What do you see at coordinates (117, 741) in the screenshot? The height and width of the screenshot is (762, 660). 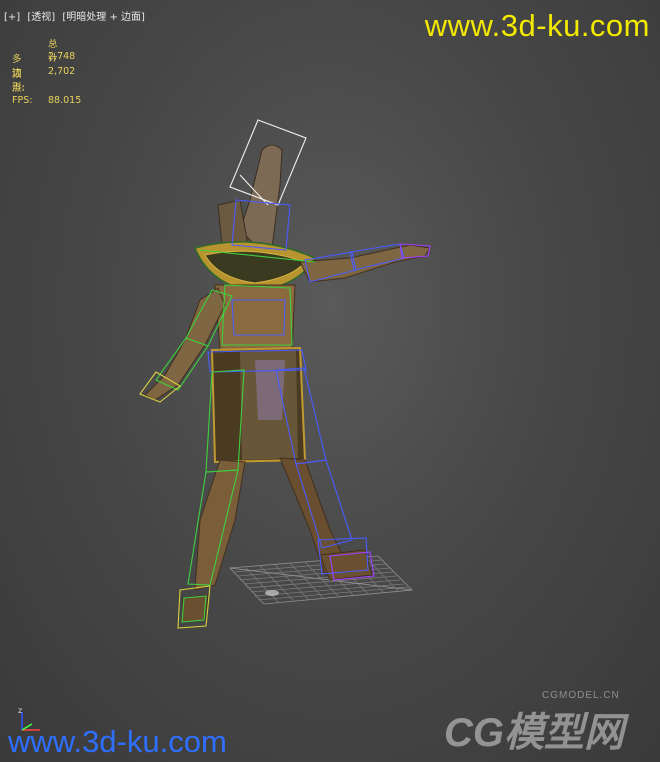 I see `watermark-bottom: www.3d-ku.com` at bounding box center [117, 741].